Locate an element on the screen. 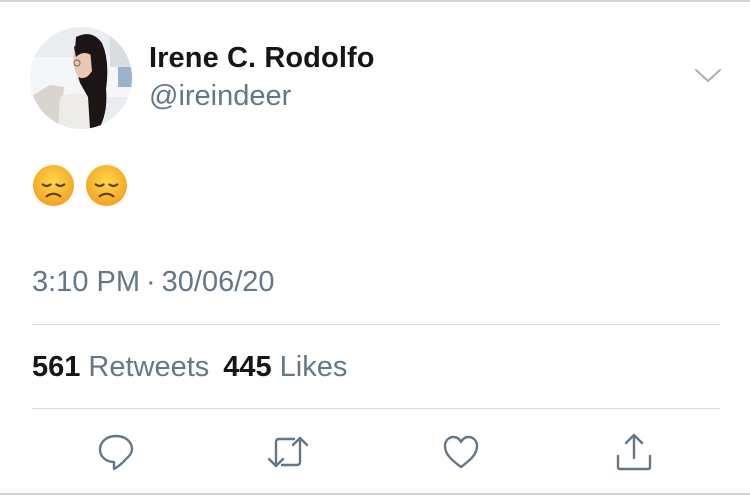 This screenshot has height=495, width=750. tweet-stats: 561 Retweets 445 Likes is located at coordinates (189, 367).